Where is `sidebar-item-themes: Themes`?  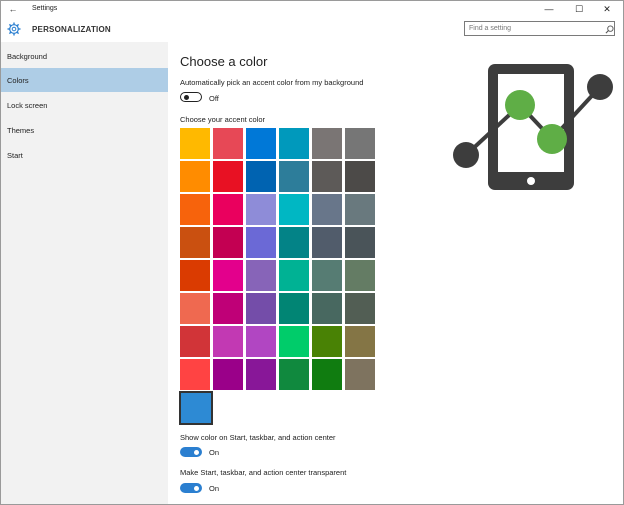
sidebar-item-themes: Themes is located at coordinates (84, 130).